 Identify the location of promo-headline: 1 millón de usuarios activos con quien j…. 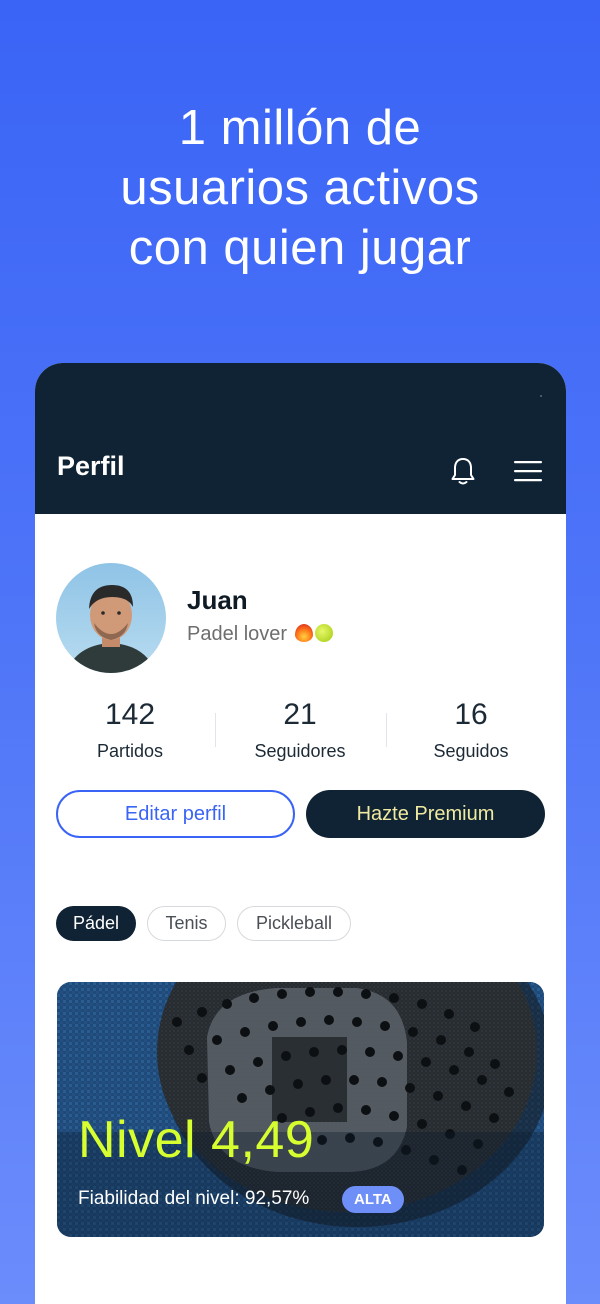
(300, 188).